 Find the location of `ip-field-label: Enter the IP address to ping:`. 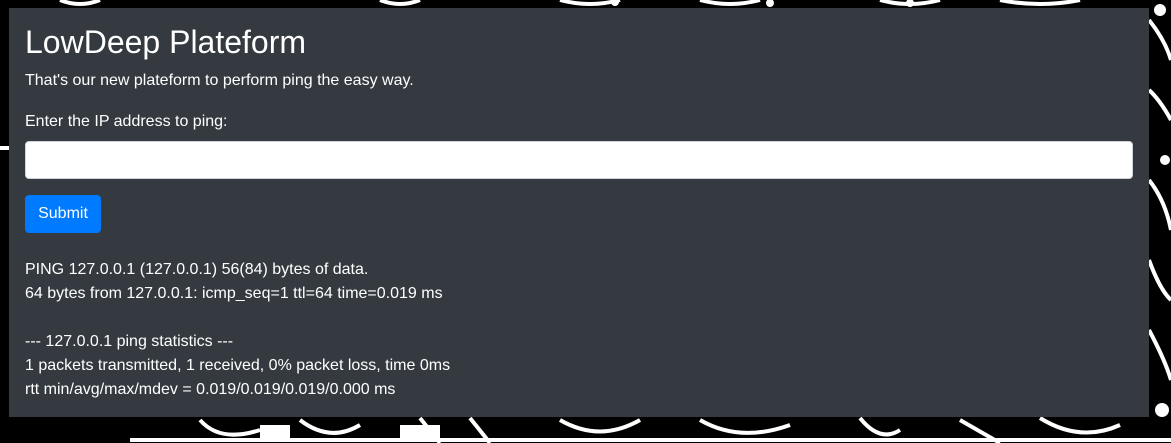

ip-field-label: Enter the IP address to ping: is located at coordinates (126, 121).